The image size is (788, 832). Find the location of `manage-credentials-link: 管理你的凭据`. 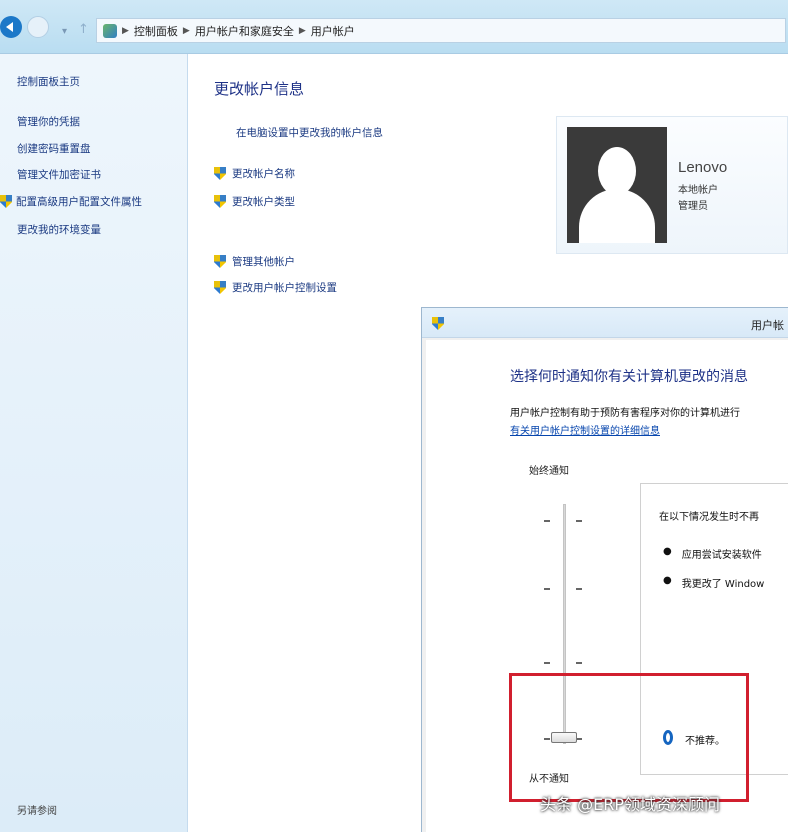

manage-credentials-link: 管理你的凭据 is located at coordinates (48, 121).